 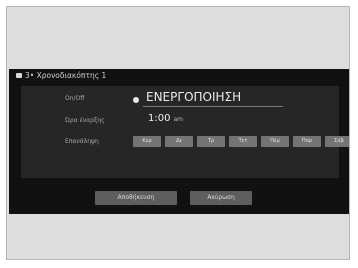 I want to click on time-label: Ώρα έναρξης, so click(x=85, y=120).